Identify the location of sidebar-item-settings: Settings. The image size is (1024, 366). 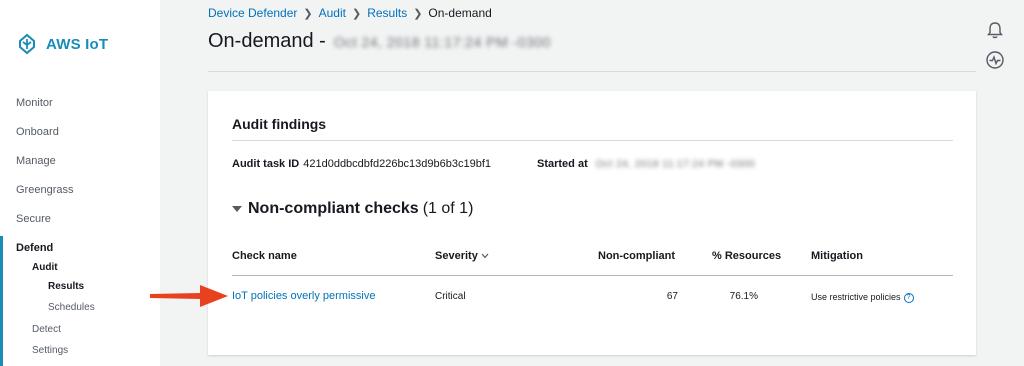
(50, 350).